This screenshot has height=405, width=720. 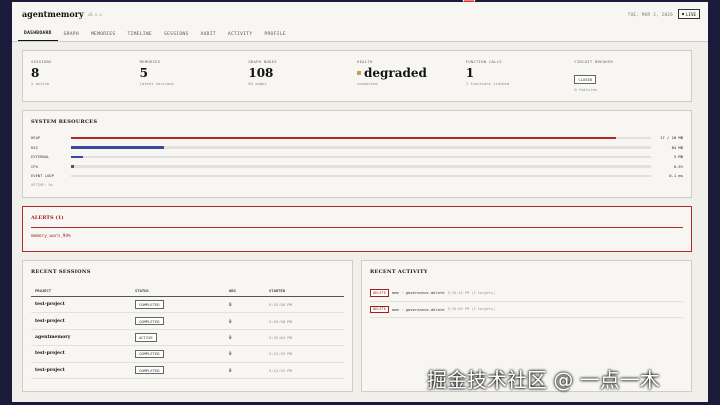 What do you see at coordinates (262, 61) in the screenshot?
I see `stat-label: GRAPH NODES` at bounding box center [262, 61].